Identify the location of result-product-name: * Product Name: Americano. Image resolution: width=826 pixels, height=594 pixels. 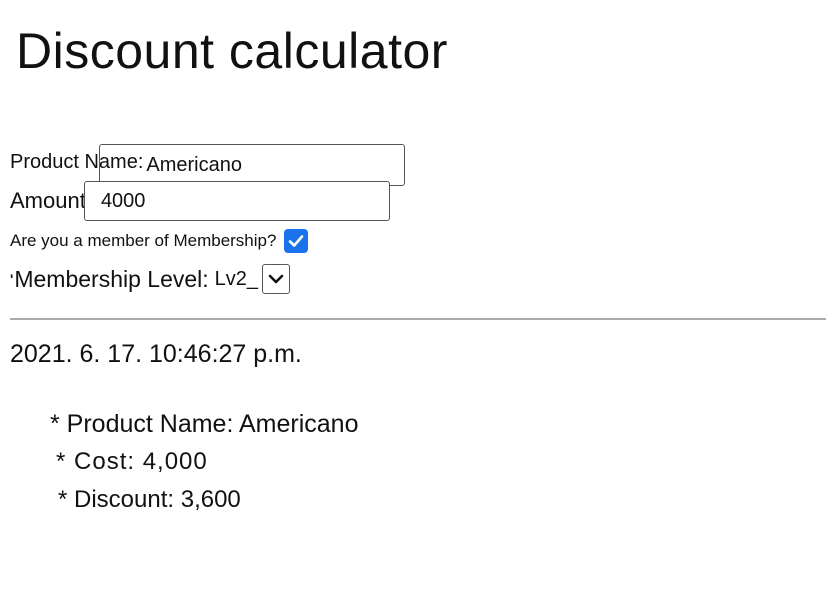
(204, 424).